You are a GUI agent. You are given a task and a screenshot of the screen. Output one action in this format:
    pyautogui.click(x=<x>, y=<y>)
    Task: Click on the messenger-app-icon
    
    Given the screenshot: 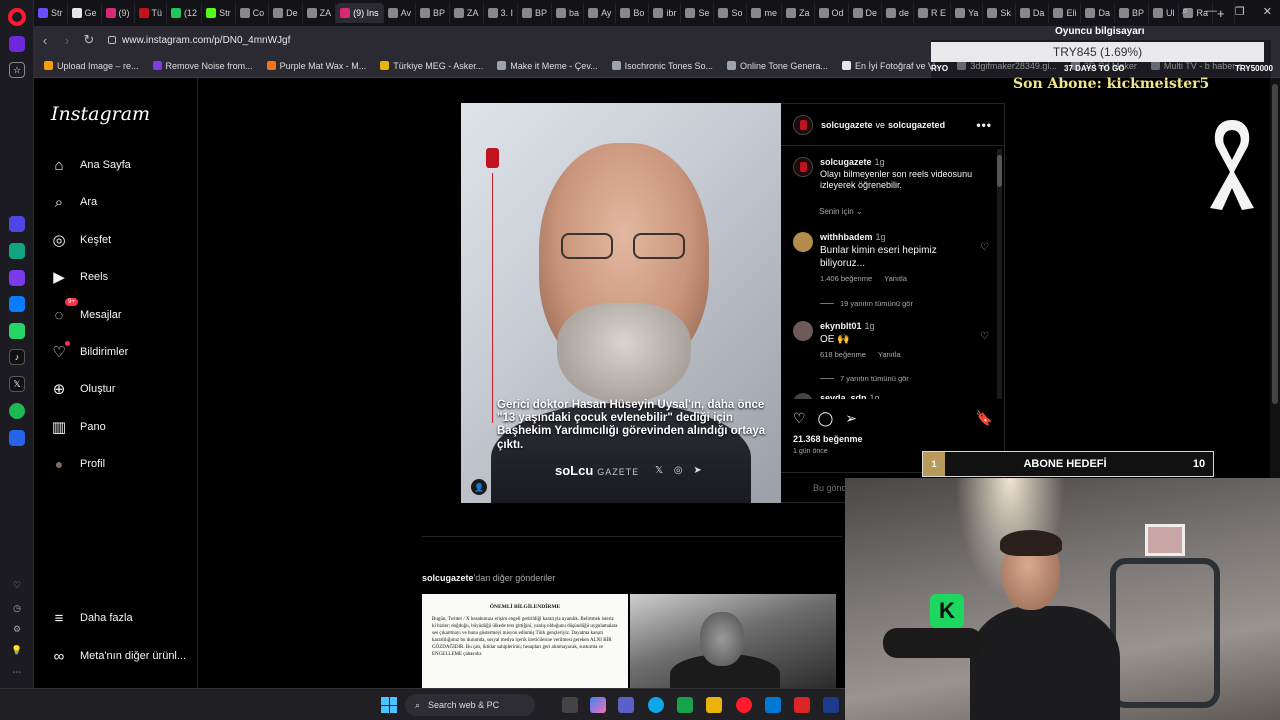 What is the action you would take?
    pyautogui.click(x=17, y=304)
    